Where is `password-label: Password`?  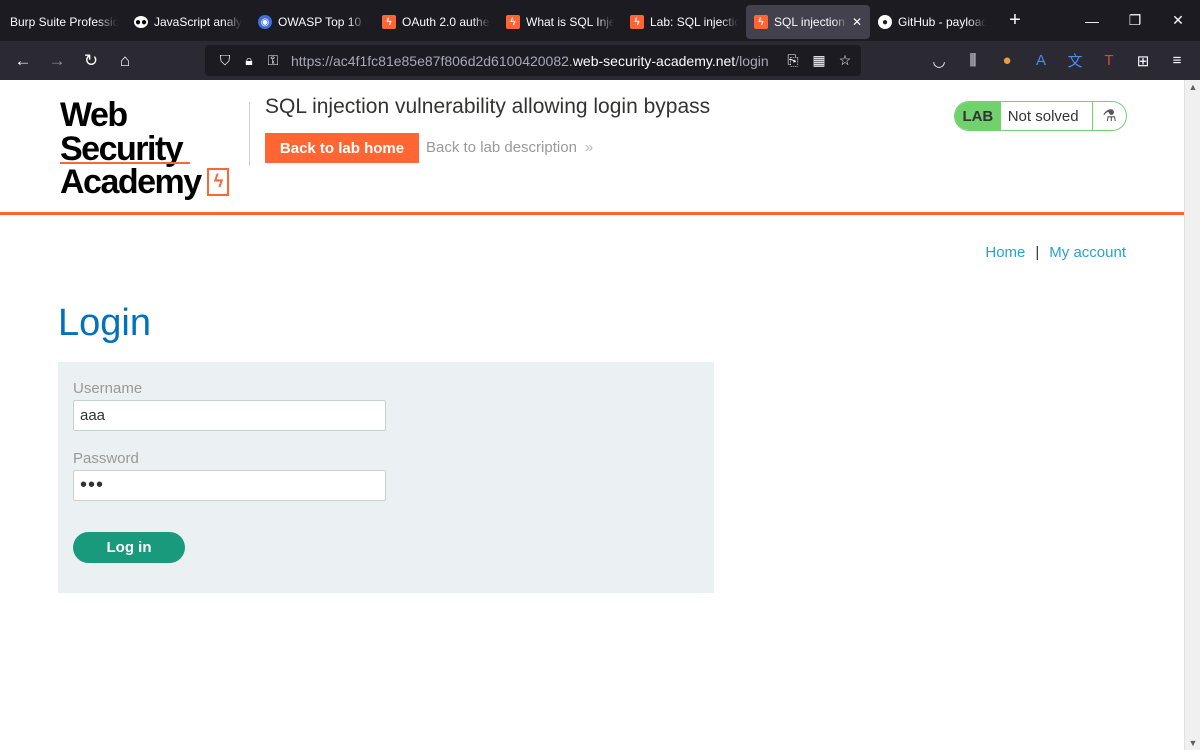
password-label: Password is located at coordinates (106, 458).